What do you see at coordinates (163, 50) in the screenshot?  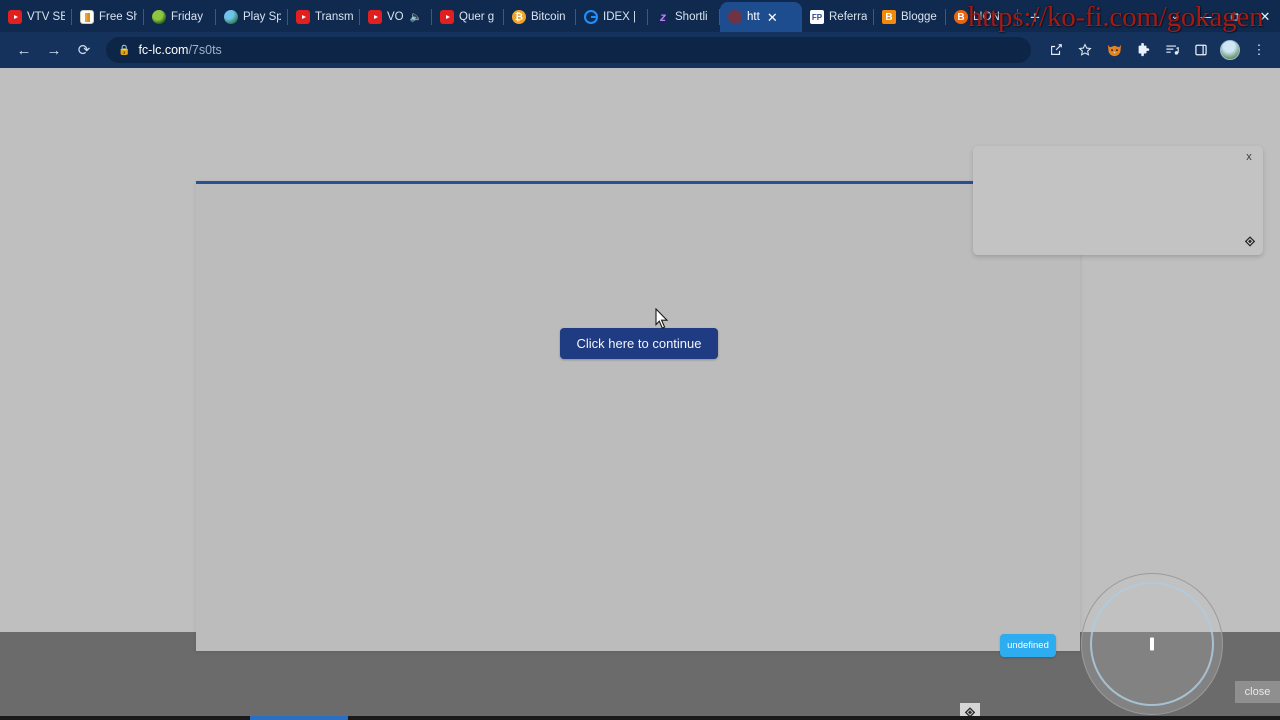 I see `url-host: fc-lc.com` at bounding box center [163, 50].